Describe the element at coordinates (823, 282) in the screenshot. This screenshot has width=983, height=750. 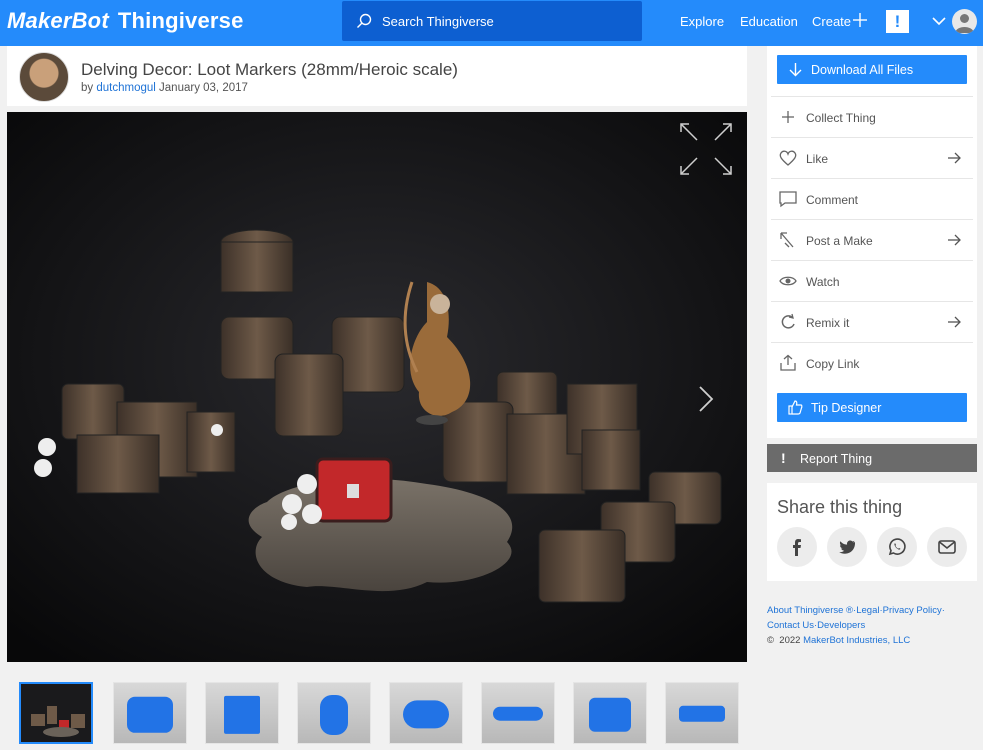
I see `watch-label: Watch` at that location.